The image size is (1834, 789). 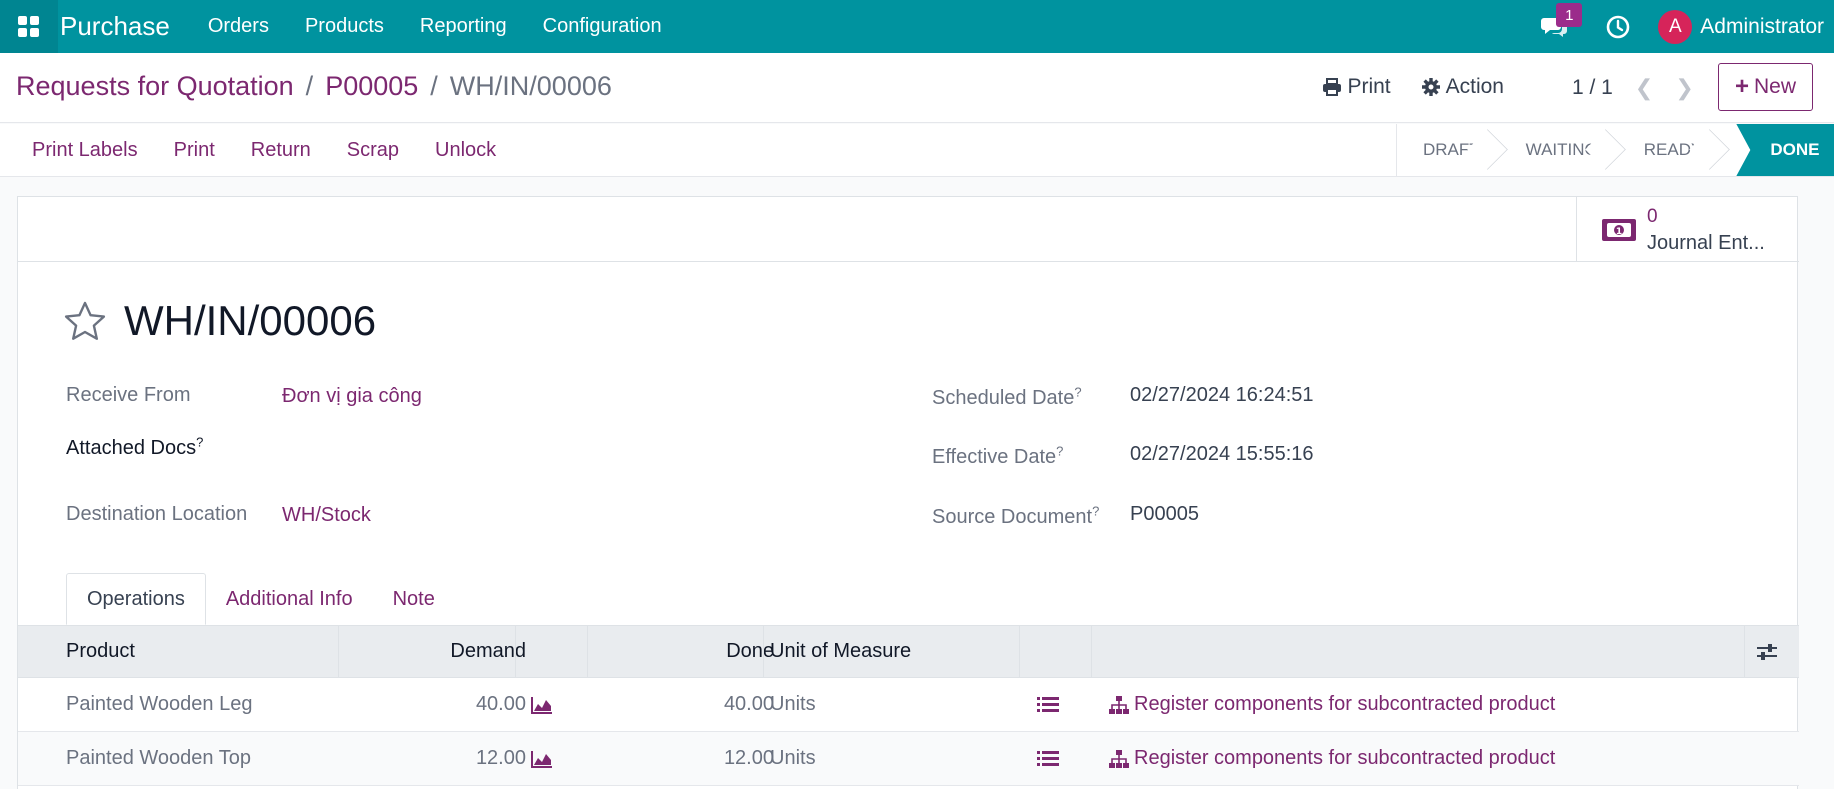 What do you see at coordinates (1569, 15) in the screenshot?
I see `messages-badge: 1` at bounding box center [1569, 15].